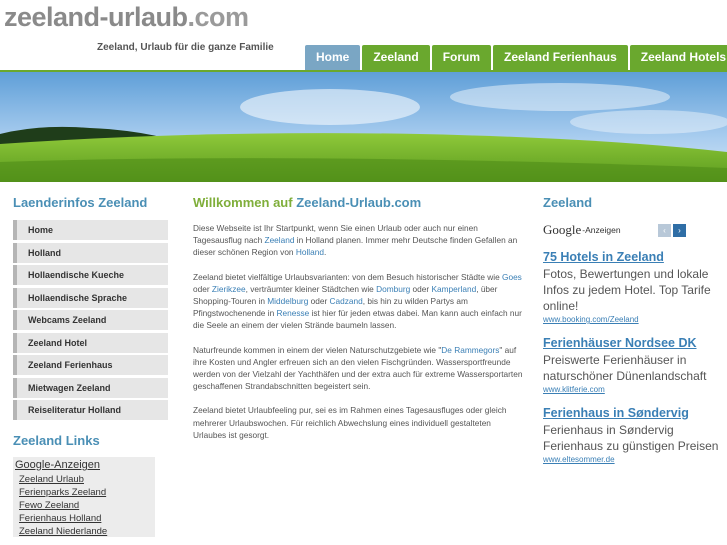 The height and width of the screenshot is (545, 727). What do you see at coordinates (56, 440) in the screenshot?
I see `links-title: Zeeland Links` at bounding box center [56, 440].